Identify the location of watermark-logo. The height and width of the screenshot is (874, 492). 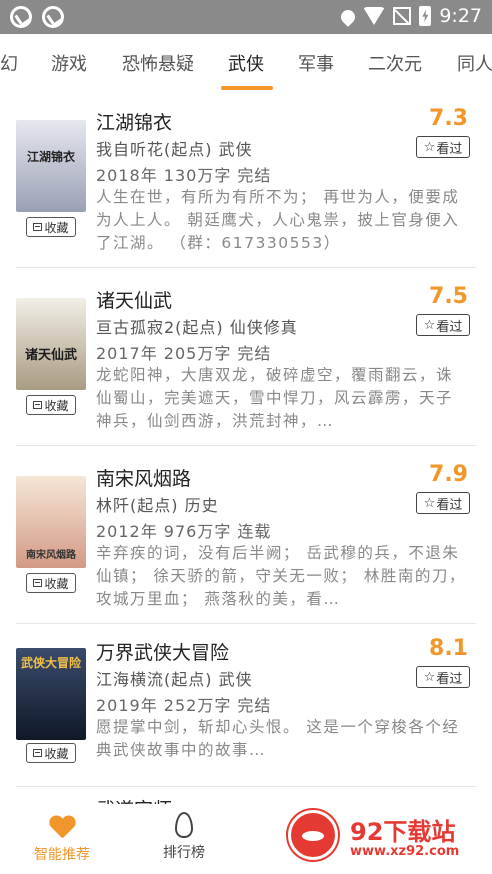
(313, 835).